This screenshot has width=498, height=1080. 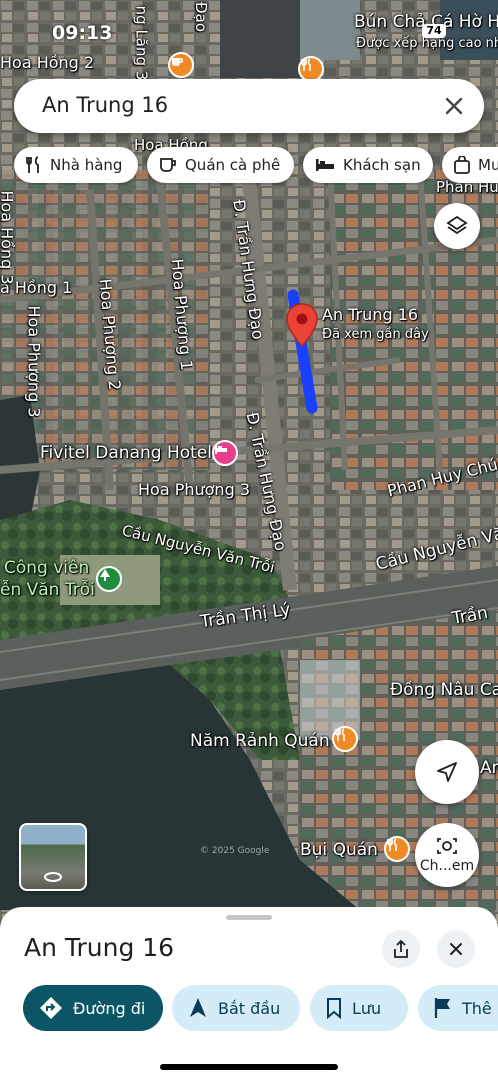 What do you see at coordinates (462, 165) in the screenshot?
I see `shopping-bag-icon` at bounding box center [462, 165].